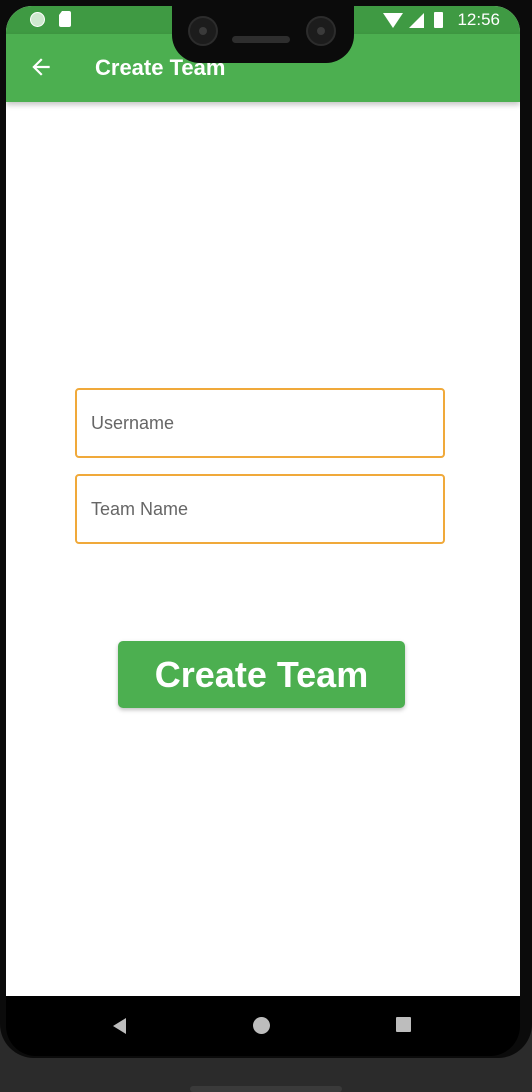 The width and height of the screenshot is (532, 1092). What do you see at coordinates (37, 19) in the screenshot?
I see `notification-dot-icon` at bounding box center [37, 19].